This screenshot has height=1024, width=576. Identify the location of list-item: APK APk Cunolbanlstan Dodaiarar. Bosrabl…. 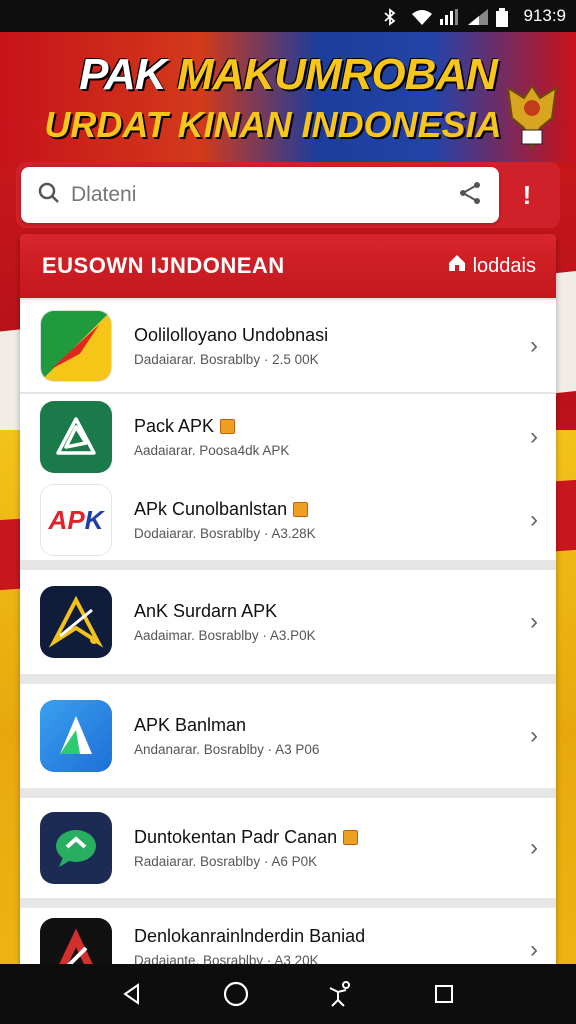
(288, 520).